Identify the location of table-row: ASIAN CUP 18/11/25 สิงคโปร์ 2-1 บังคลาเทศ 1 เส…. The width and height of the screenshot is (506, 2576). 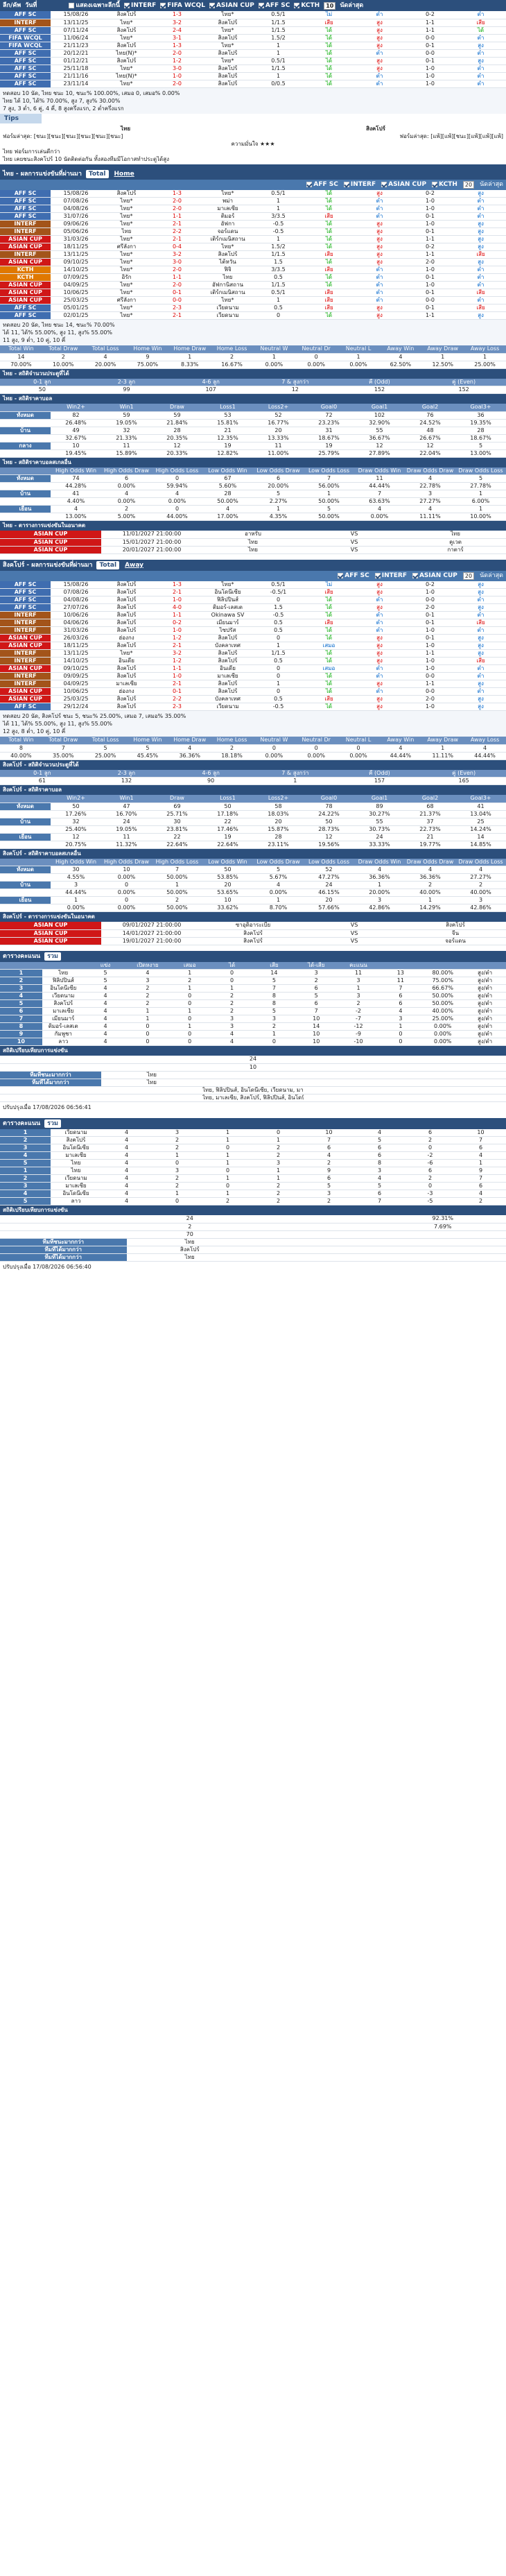
(253, 646).